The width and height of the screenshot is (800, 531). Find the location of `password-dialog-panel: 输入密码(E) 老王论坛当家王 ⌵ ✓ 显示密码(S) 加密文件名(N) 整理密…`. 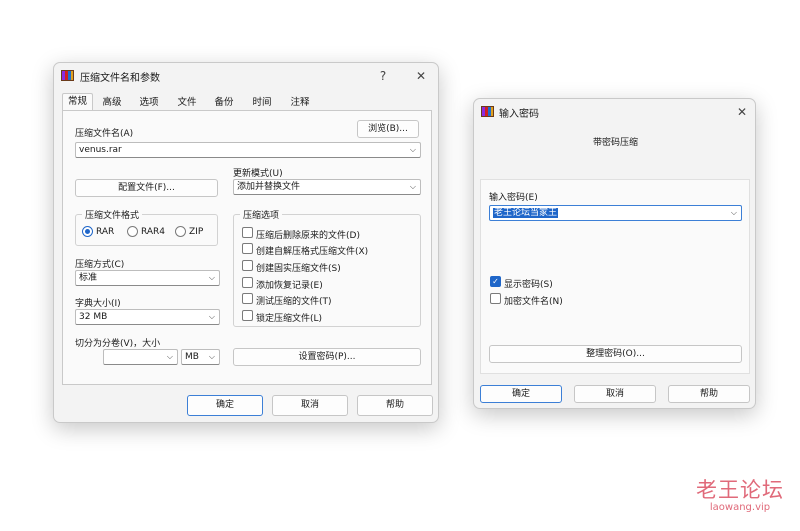

password-dialog-panel: 输入密码(E) 老王论坛当家王 ⌵ ✓ 显示密码(S) 加密文件名(N) 整理密… is located at coordinates (615, 276).